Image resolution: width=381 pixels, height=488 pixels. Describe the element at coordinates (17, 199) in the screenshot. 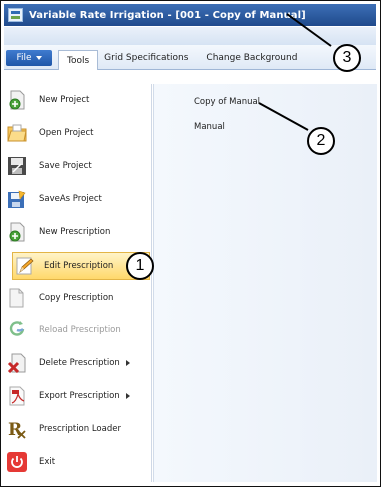

I see `save-as-icon` at that location.